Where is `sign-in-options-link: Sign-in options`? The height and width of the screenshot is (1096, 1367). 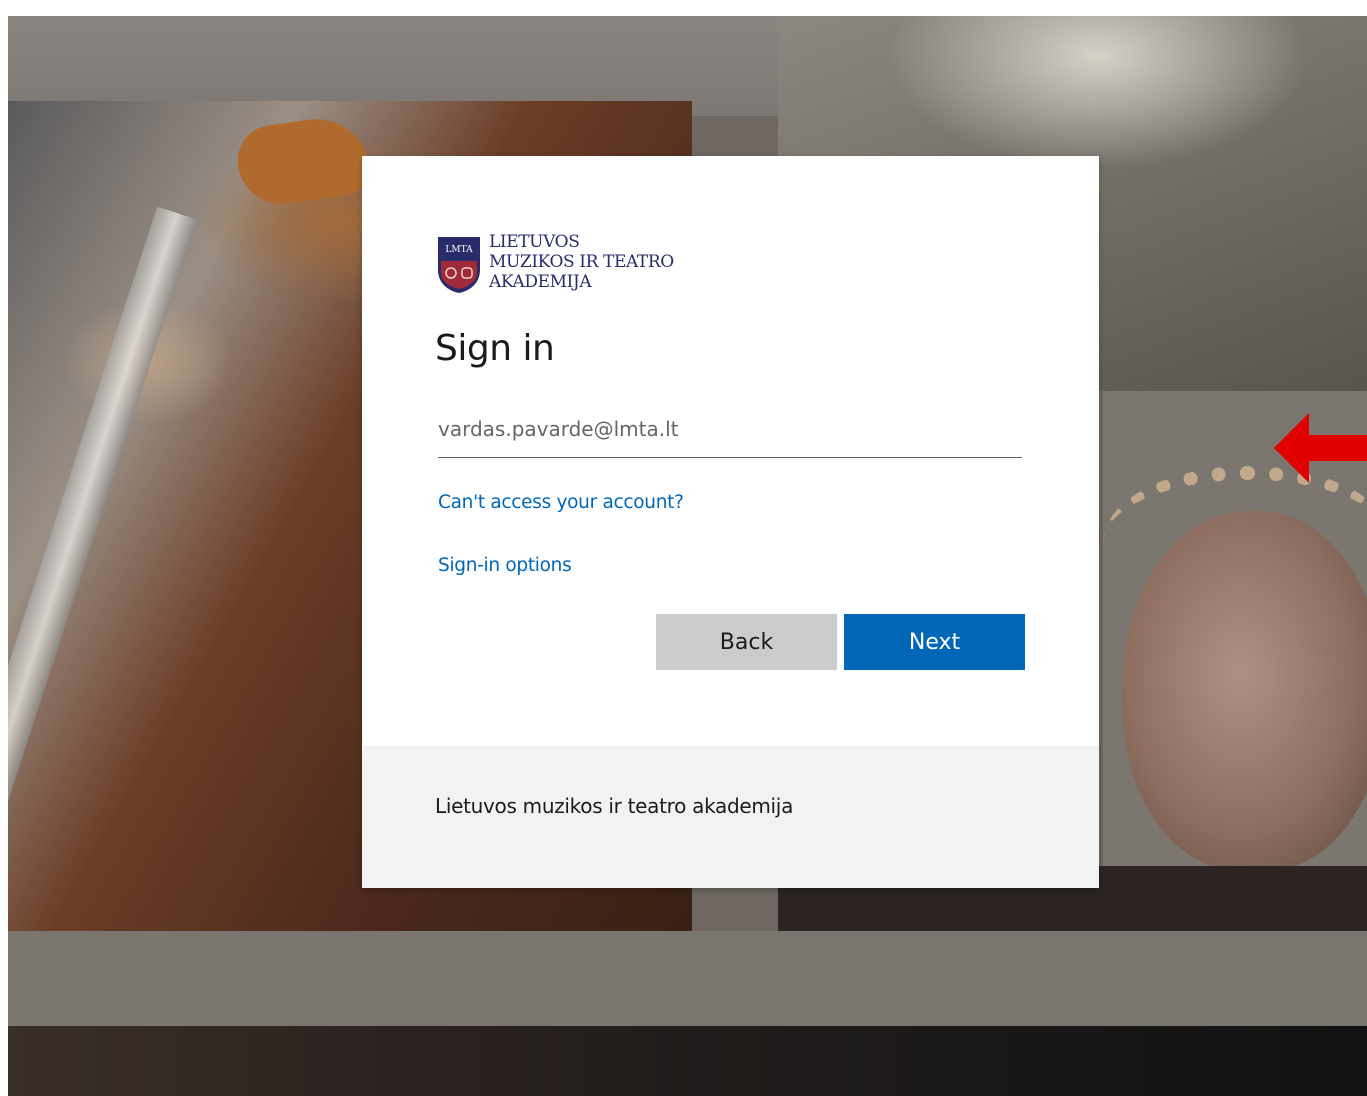
sign-in-options-link: Sign-in options is located at coordinates (505, 565).